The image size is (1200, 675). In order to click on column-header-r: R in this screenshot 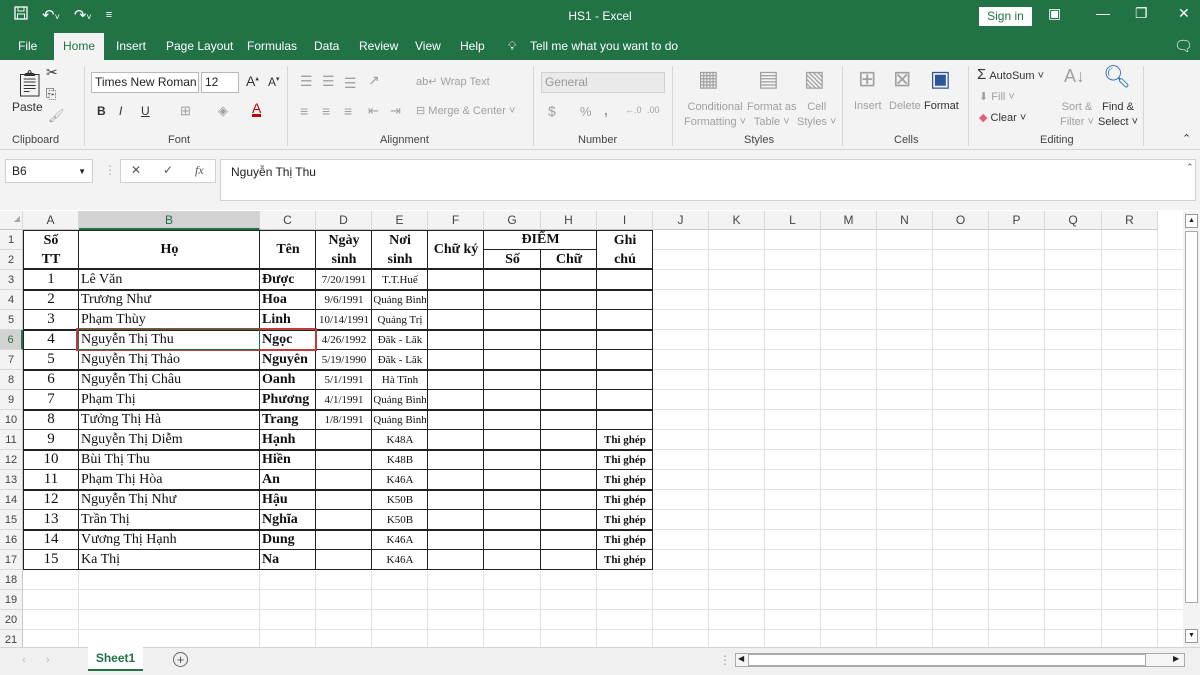, I will do `click(1130, 220)`.